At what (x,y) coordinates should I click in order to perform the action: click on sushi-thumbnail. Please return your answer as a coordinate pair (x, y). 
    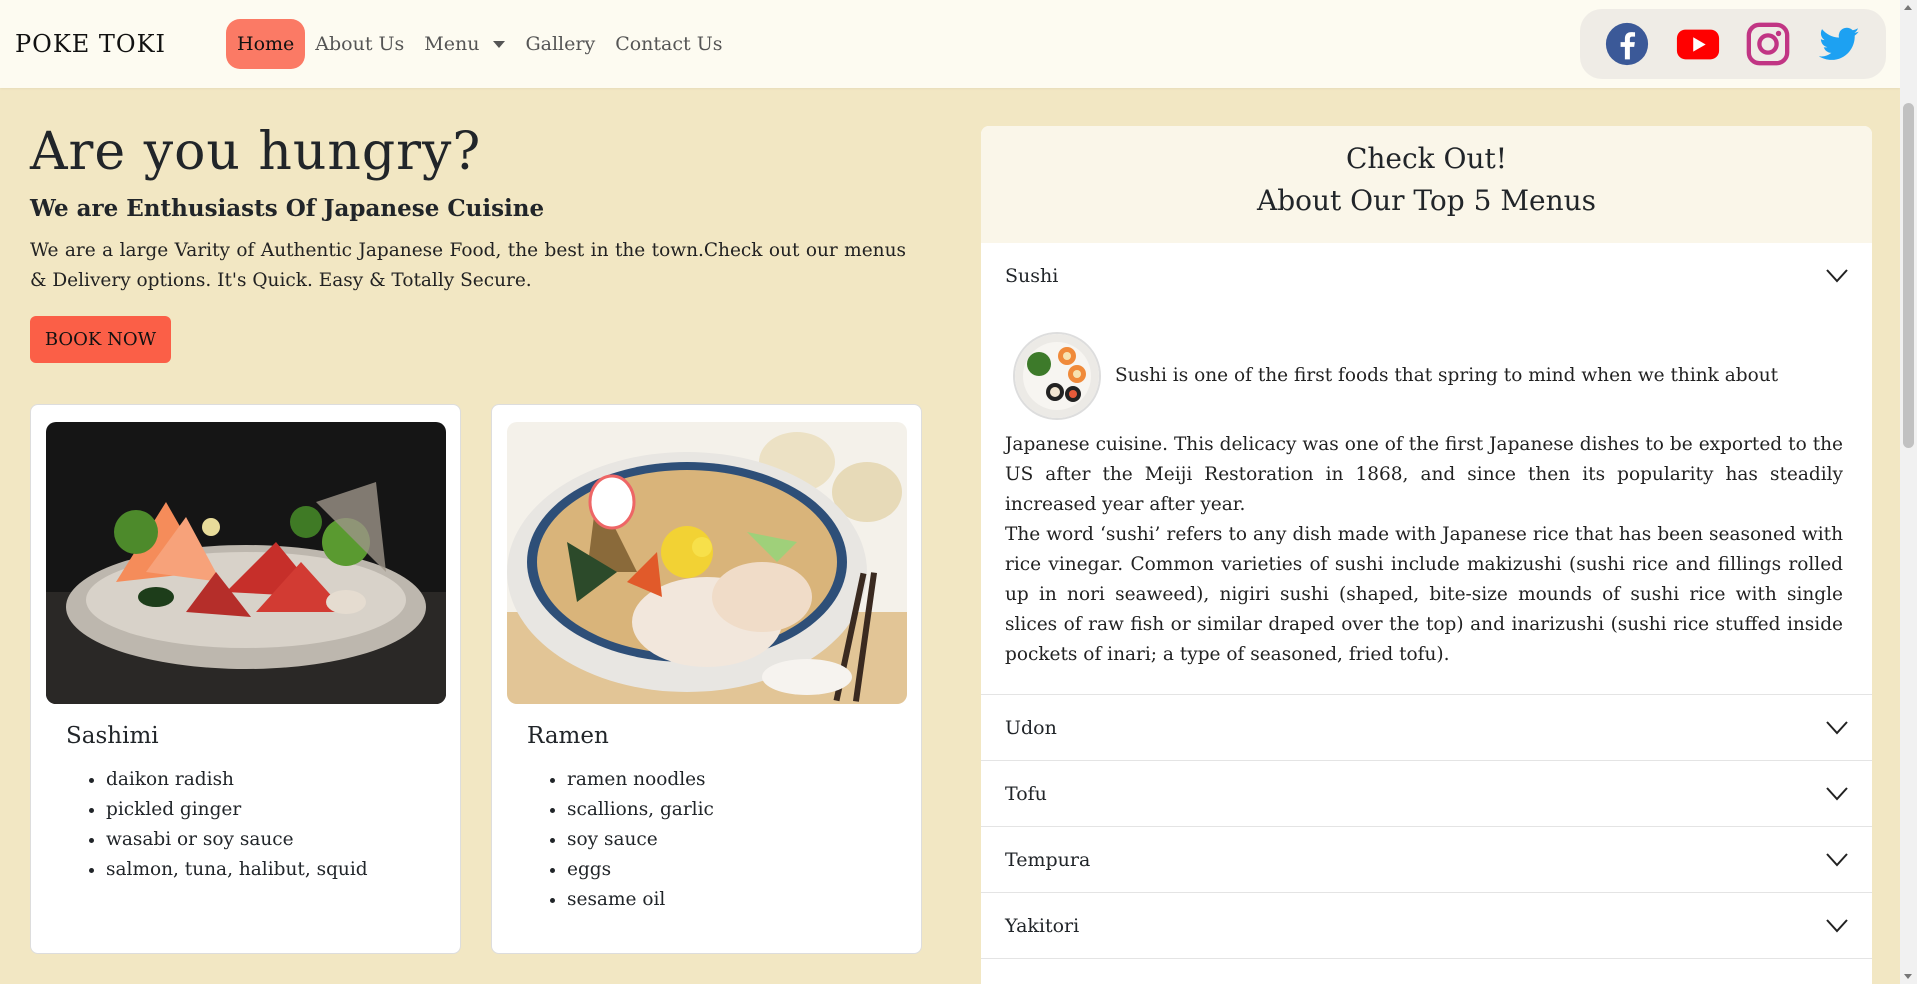
    Looking at the image, I should click on (1057, 376).